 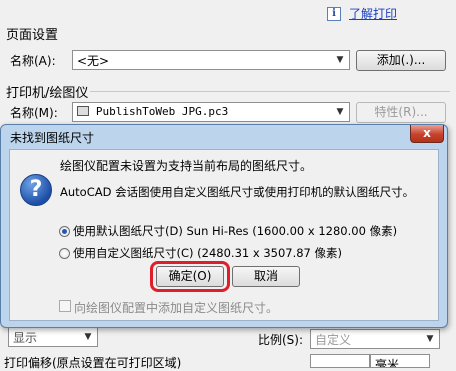 What do you see at coordinates (52, 138) in the screenshot?
I see `dialog-title: 未找到图纸尺寸` at bounding box center [52, 138].